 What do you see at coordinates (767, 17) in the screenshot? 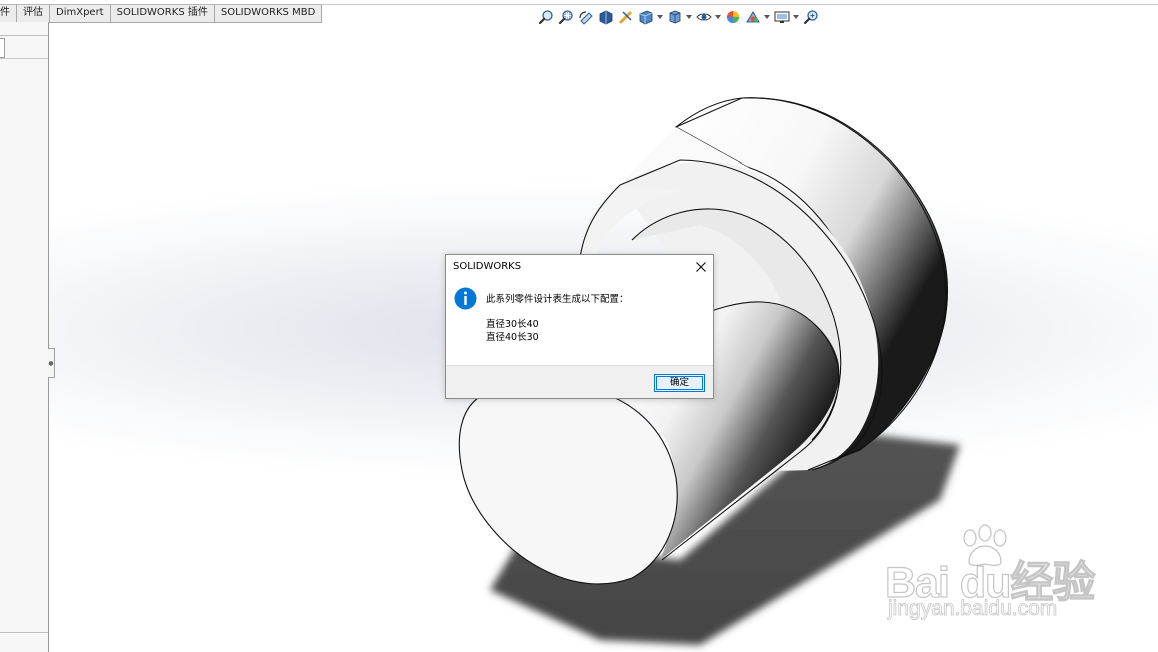
I see `apply-scene-dropdown` at bounding box center [767, 17].